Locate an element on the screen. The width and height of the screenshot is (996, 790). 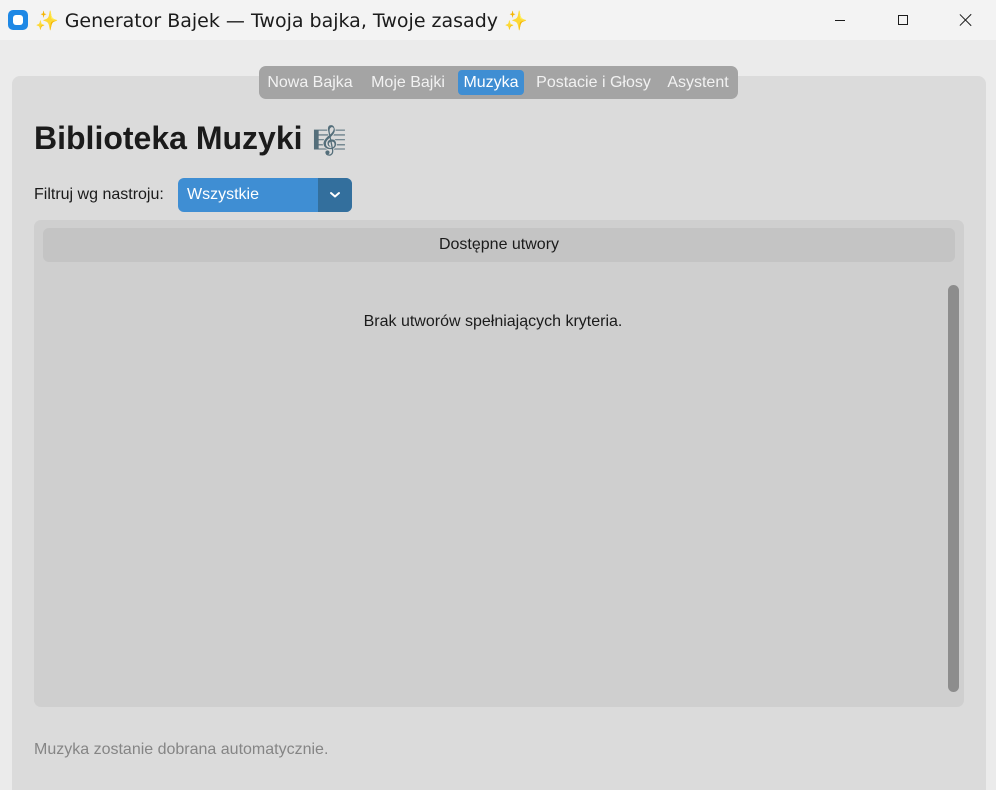
tracks-scrollbar is located at coordinates (953, 488).